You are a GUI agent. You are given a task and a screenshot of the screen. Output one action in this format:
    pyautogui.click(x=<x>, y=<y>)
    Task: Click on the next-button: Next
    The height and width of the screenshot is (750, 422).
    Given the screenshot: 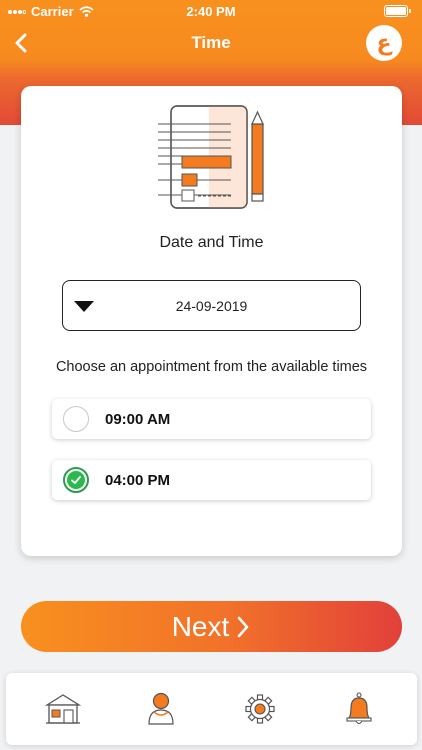 What is the action you would take?
    pyautogui.click(x=211, y=626)
    